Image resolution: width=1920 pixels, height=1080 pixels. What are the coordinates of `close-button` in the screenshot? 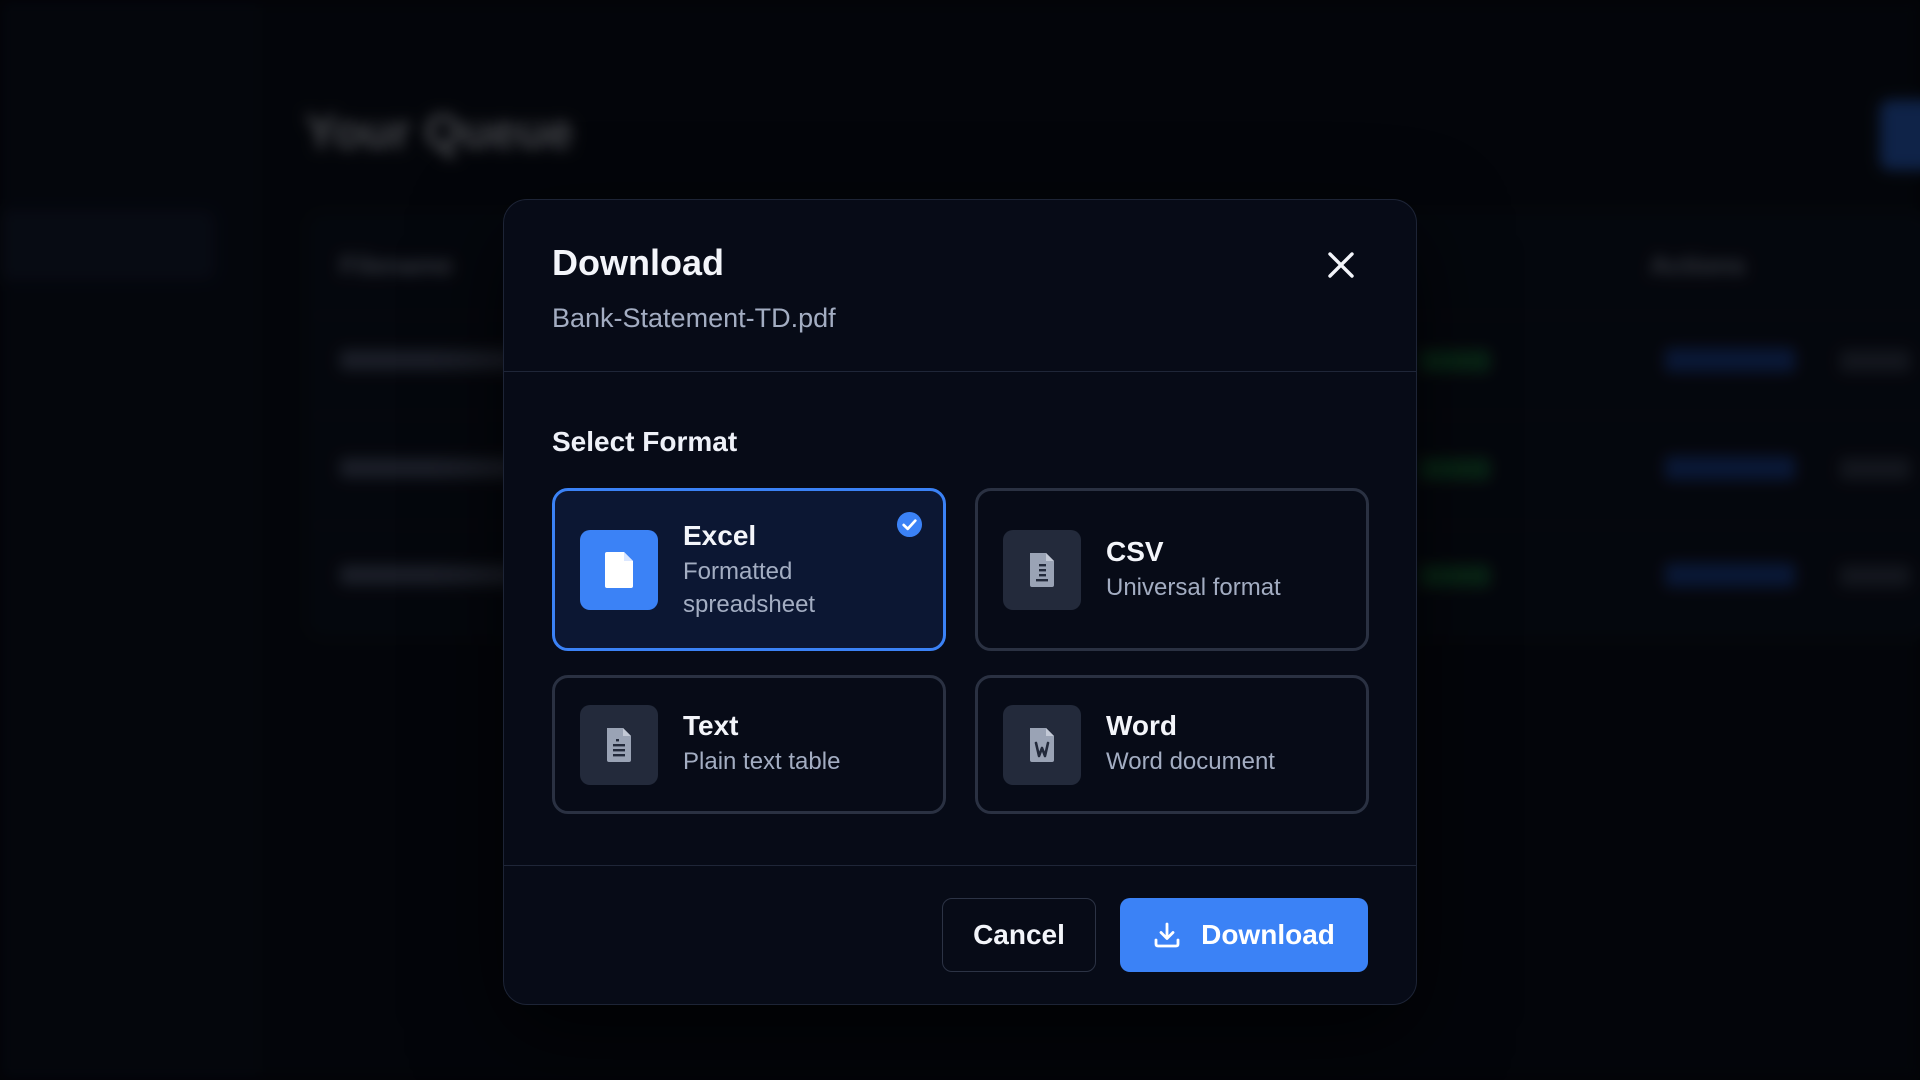 It's located at (1341, 265).